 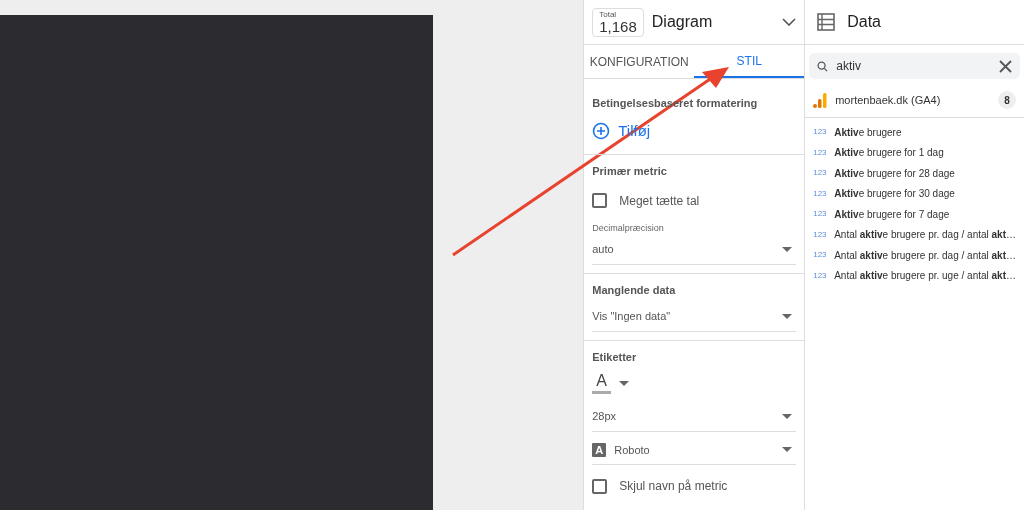 I want to click on field-list-item: 123 Aktive brugere for 28 dage, so click(x=914, y=173).